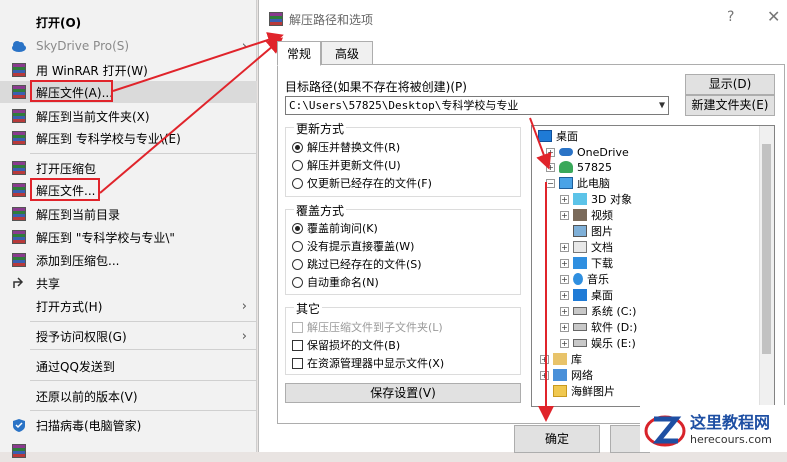  Describe the element at coordinates (308, 308) in the screenshot. I see `misc-title: 其它` at that location.